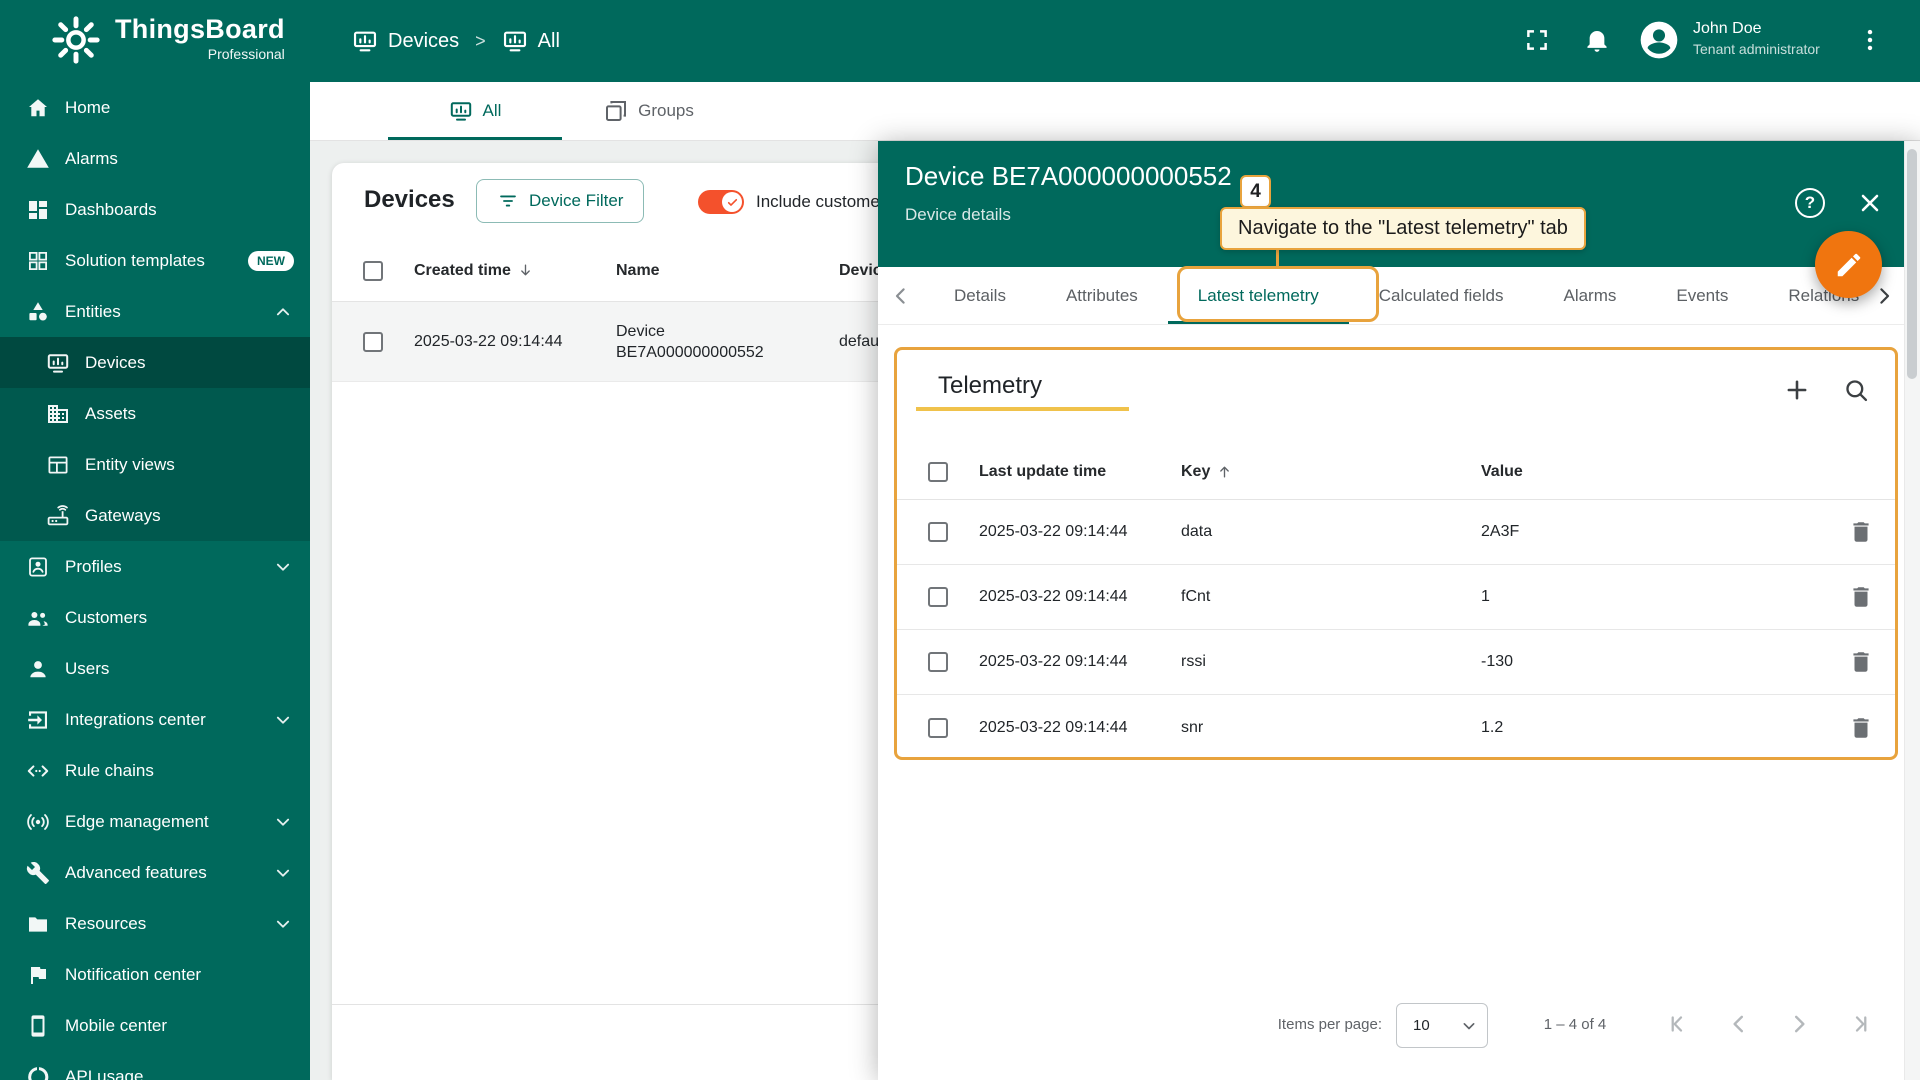  Describe the element at coordinates (1497, 661) in the screenshot. I see `value-cell: -130` at that location.